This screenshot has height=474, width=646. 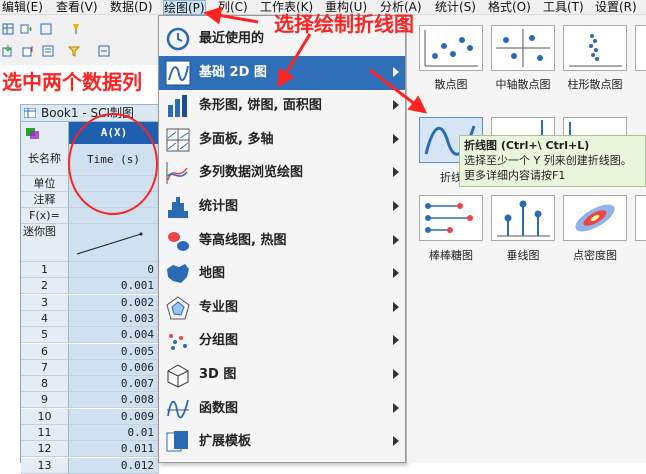 I want to click on tooltip-title: 折线图 (Ctrl+\ Ctrl+L), so click(x=527, y=145).